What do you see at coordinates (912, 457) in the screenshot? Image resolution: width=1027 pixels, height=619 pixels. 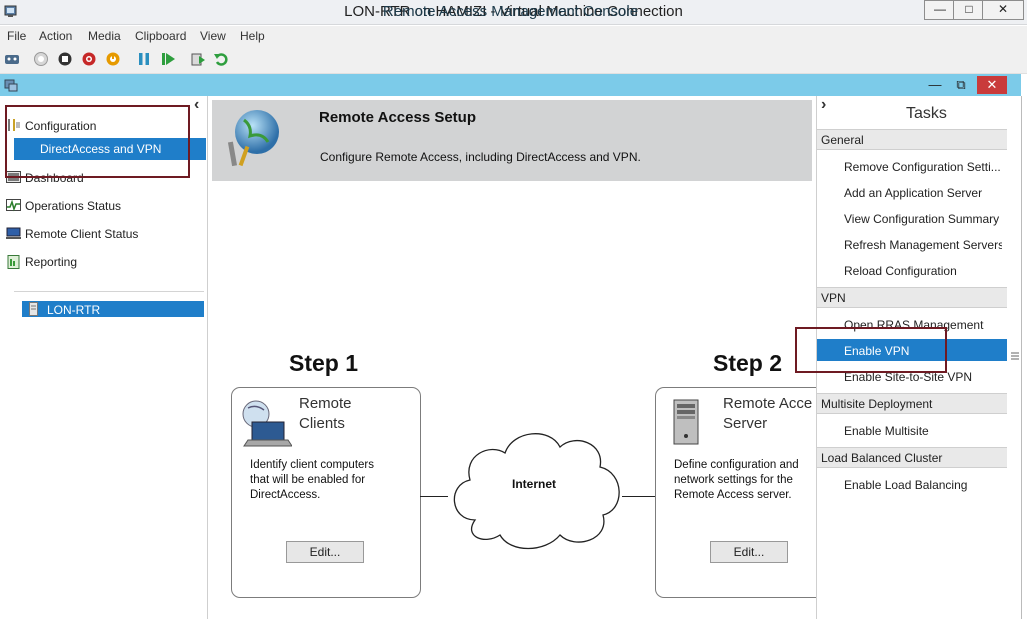 I see `tasks-section-load-balanced-cluster: Load Balanced Cluster` at bounding box center [912, 457].